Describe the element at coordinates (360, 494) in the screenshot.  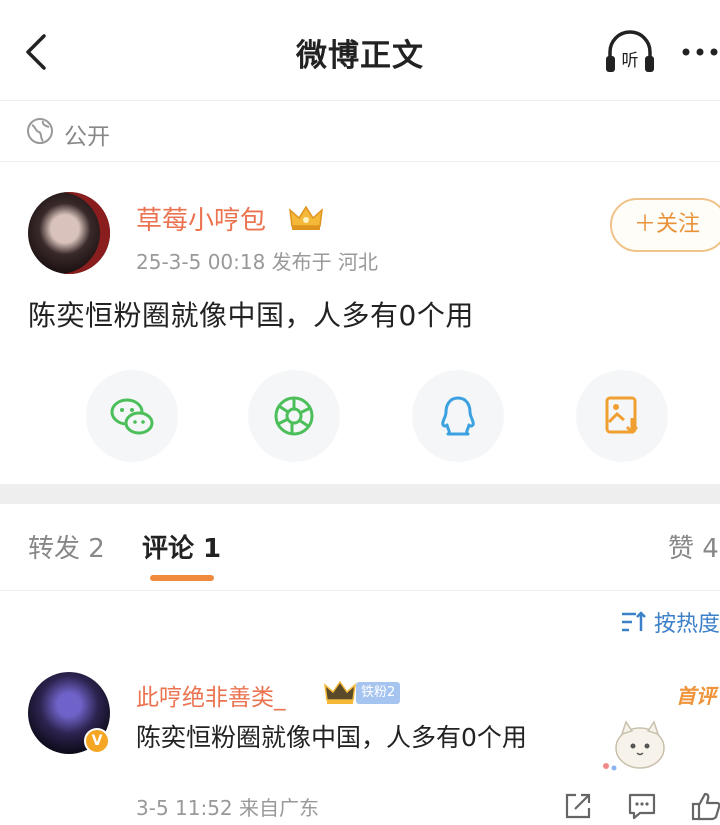
I see `section-divider` at that location.